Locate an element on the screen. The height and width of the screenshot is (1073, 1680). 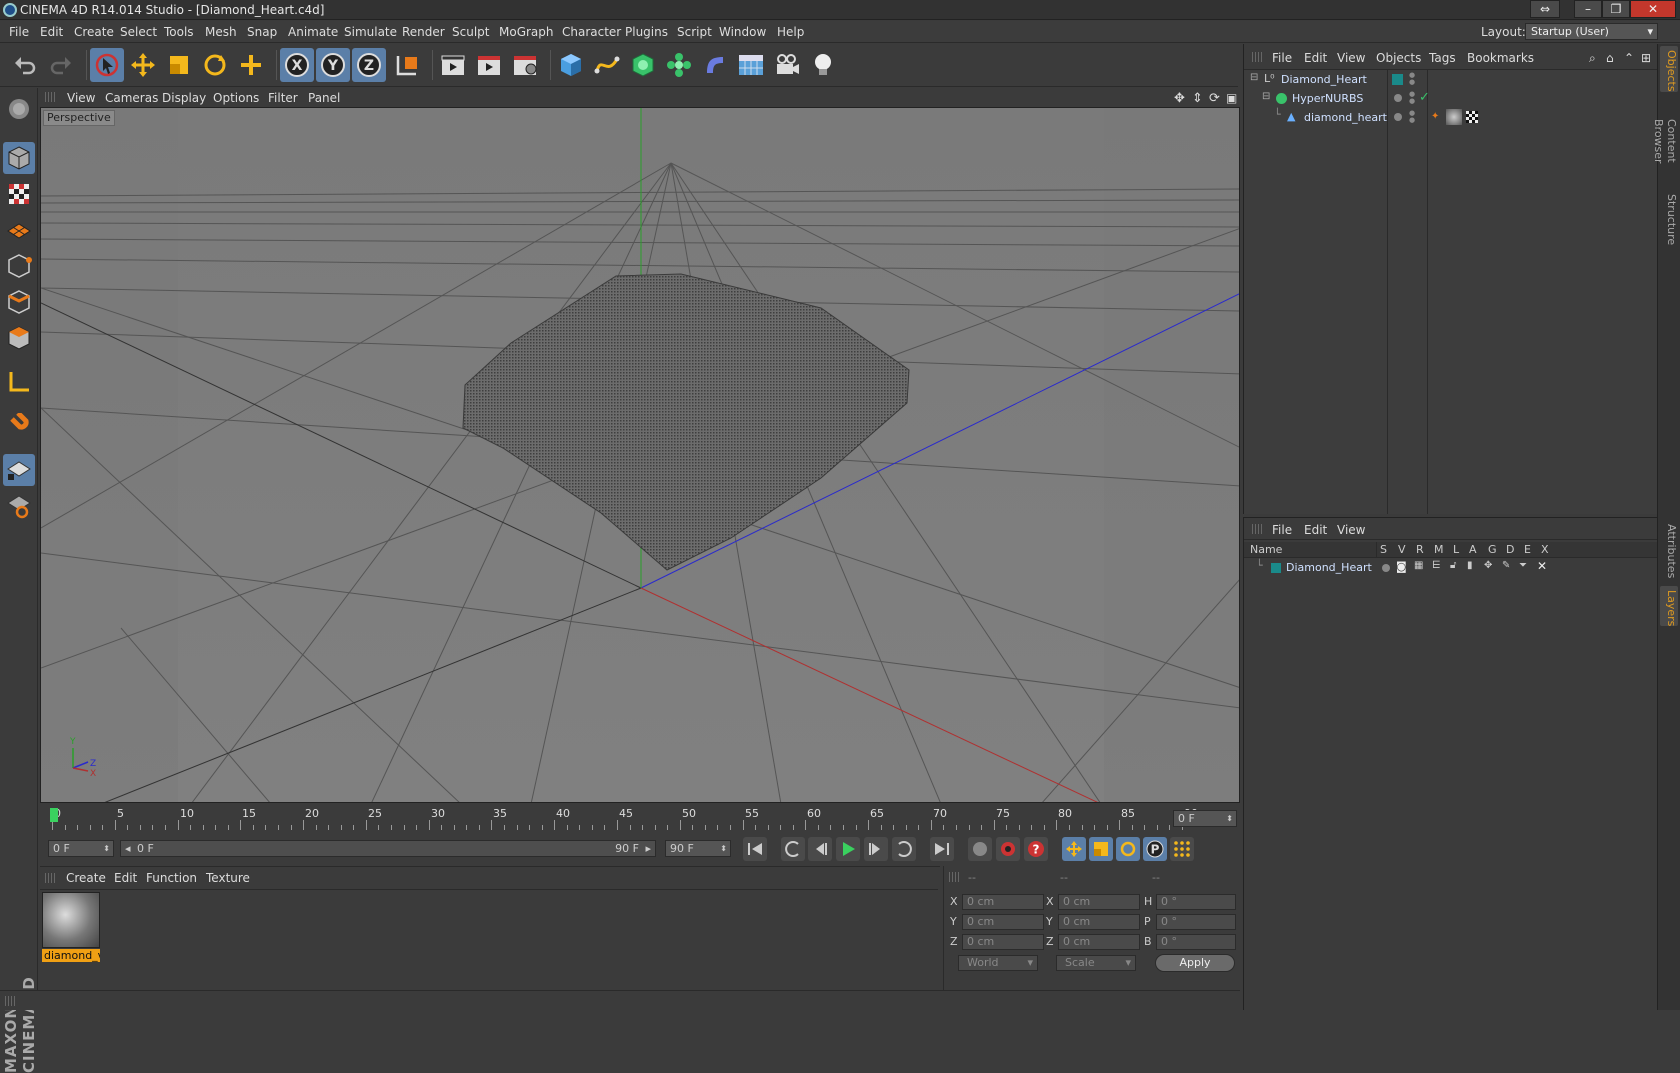
next-key-button is located at coordinates (904, 849).